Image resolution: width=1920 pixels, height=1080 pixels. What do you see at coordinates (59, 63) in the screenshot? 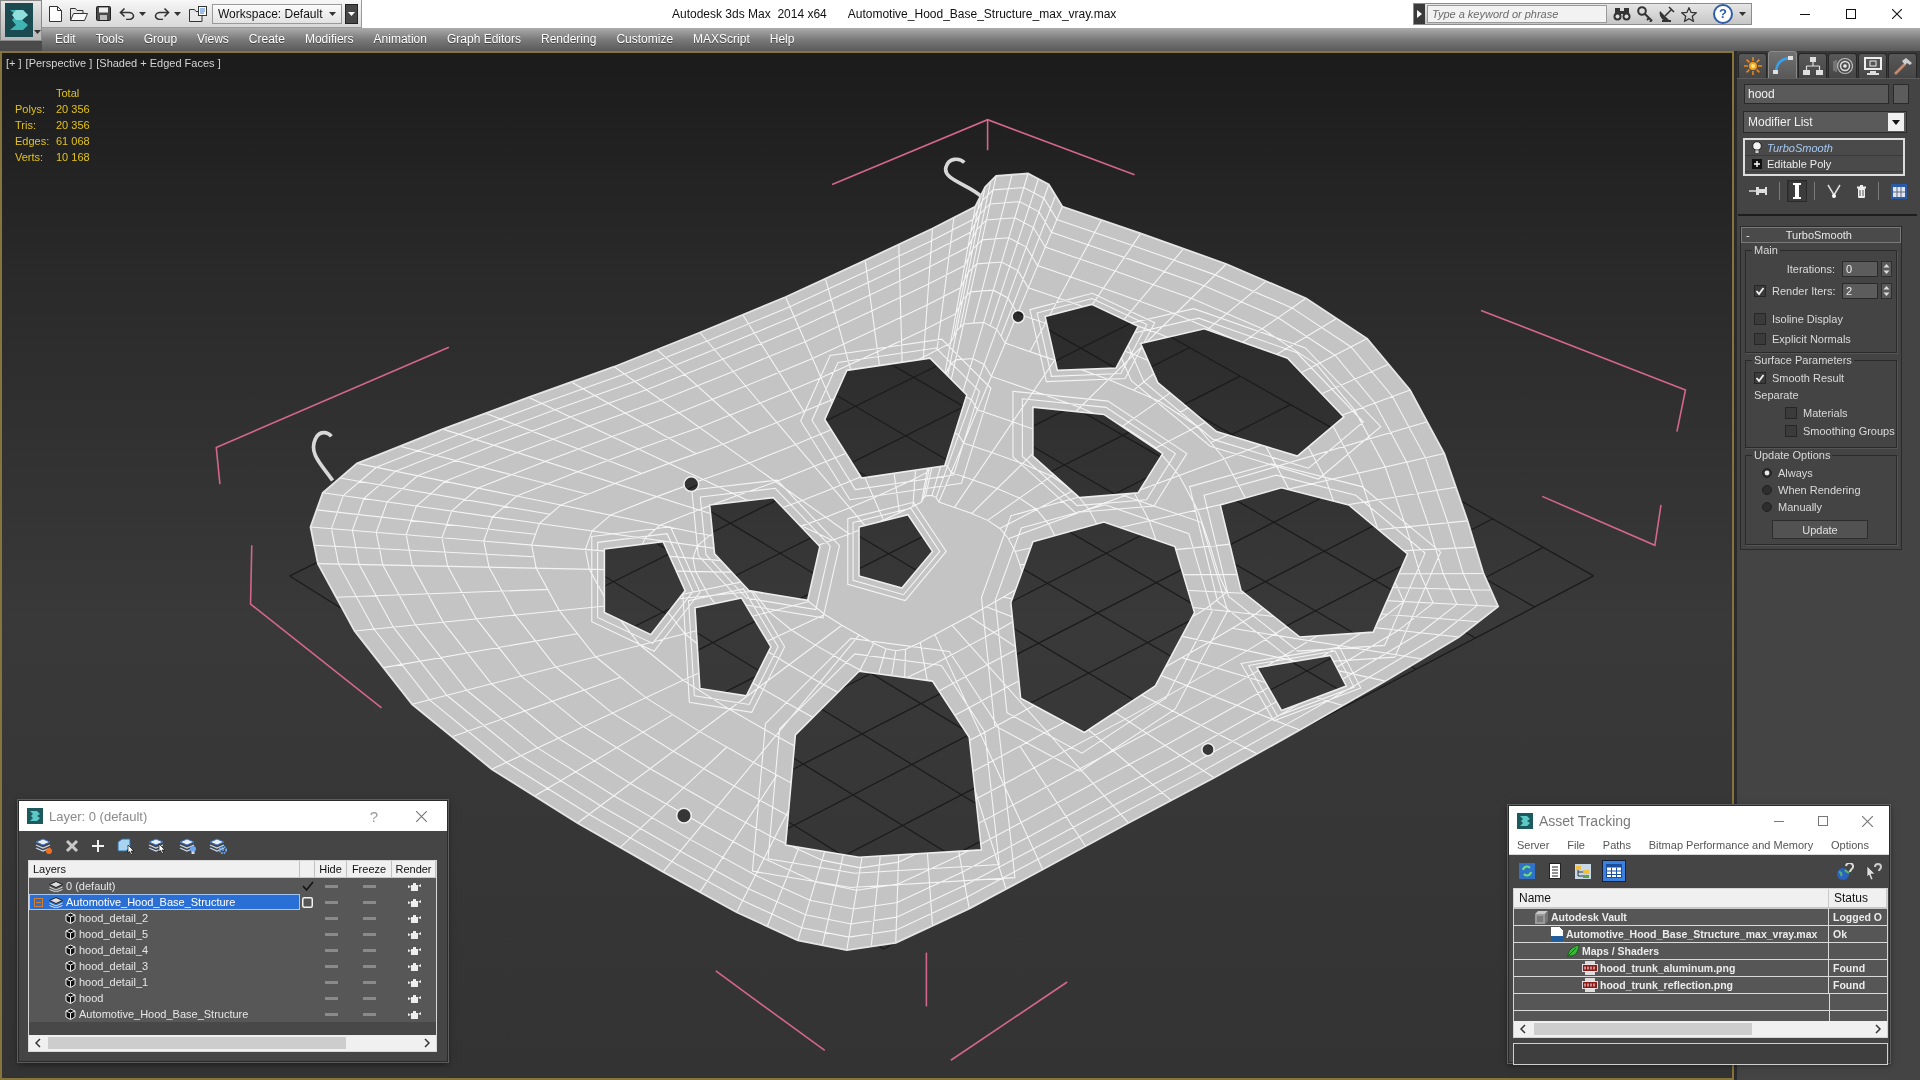
I see `viewport-menu-label: [Perspective ]` at bounding box center [59, 63].